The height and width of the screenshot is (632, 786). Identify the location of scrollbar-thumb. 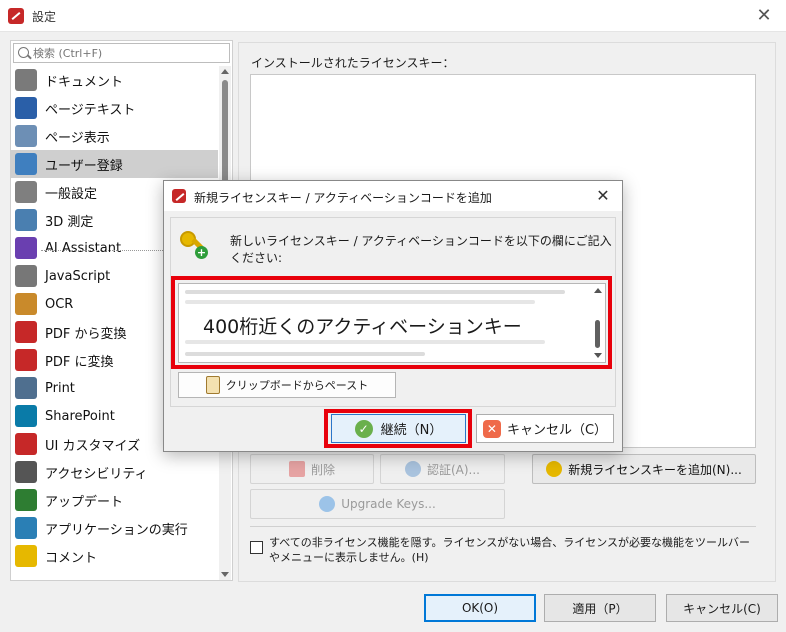
(597, 334).